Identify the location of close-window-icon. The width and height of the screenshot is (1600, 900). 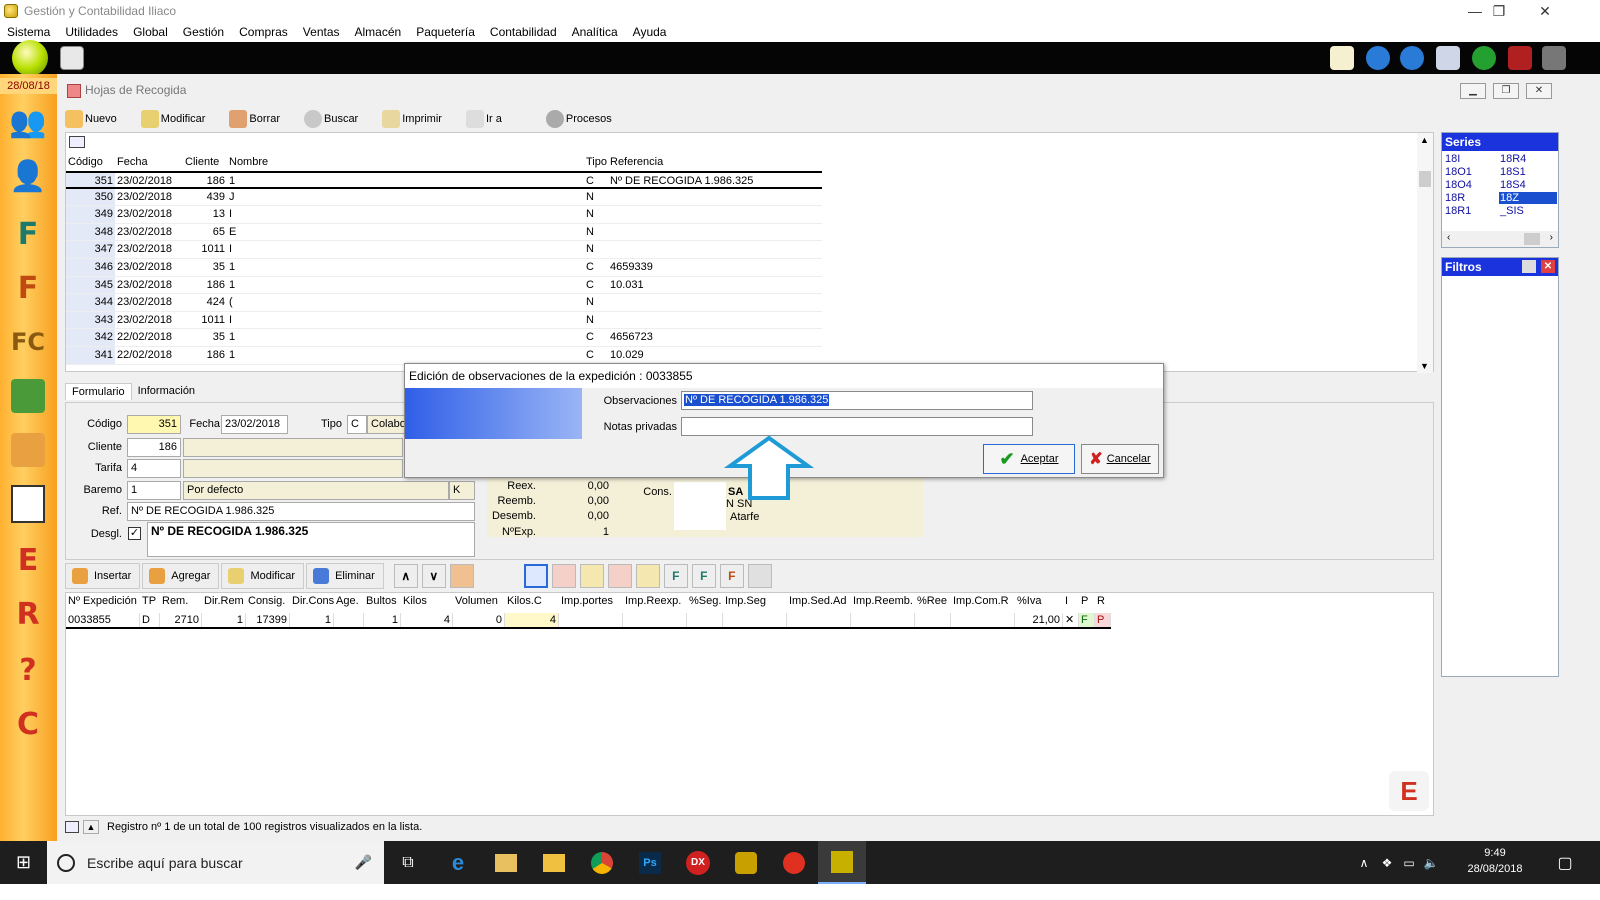
(1520, 58).